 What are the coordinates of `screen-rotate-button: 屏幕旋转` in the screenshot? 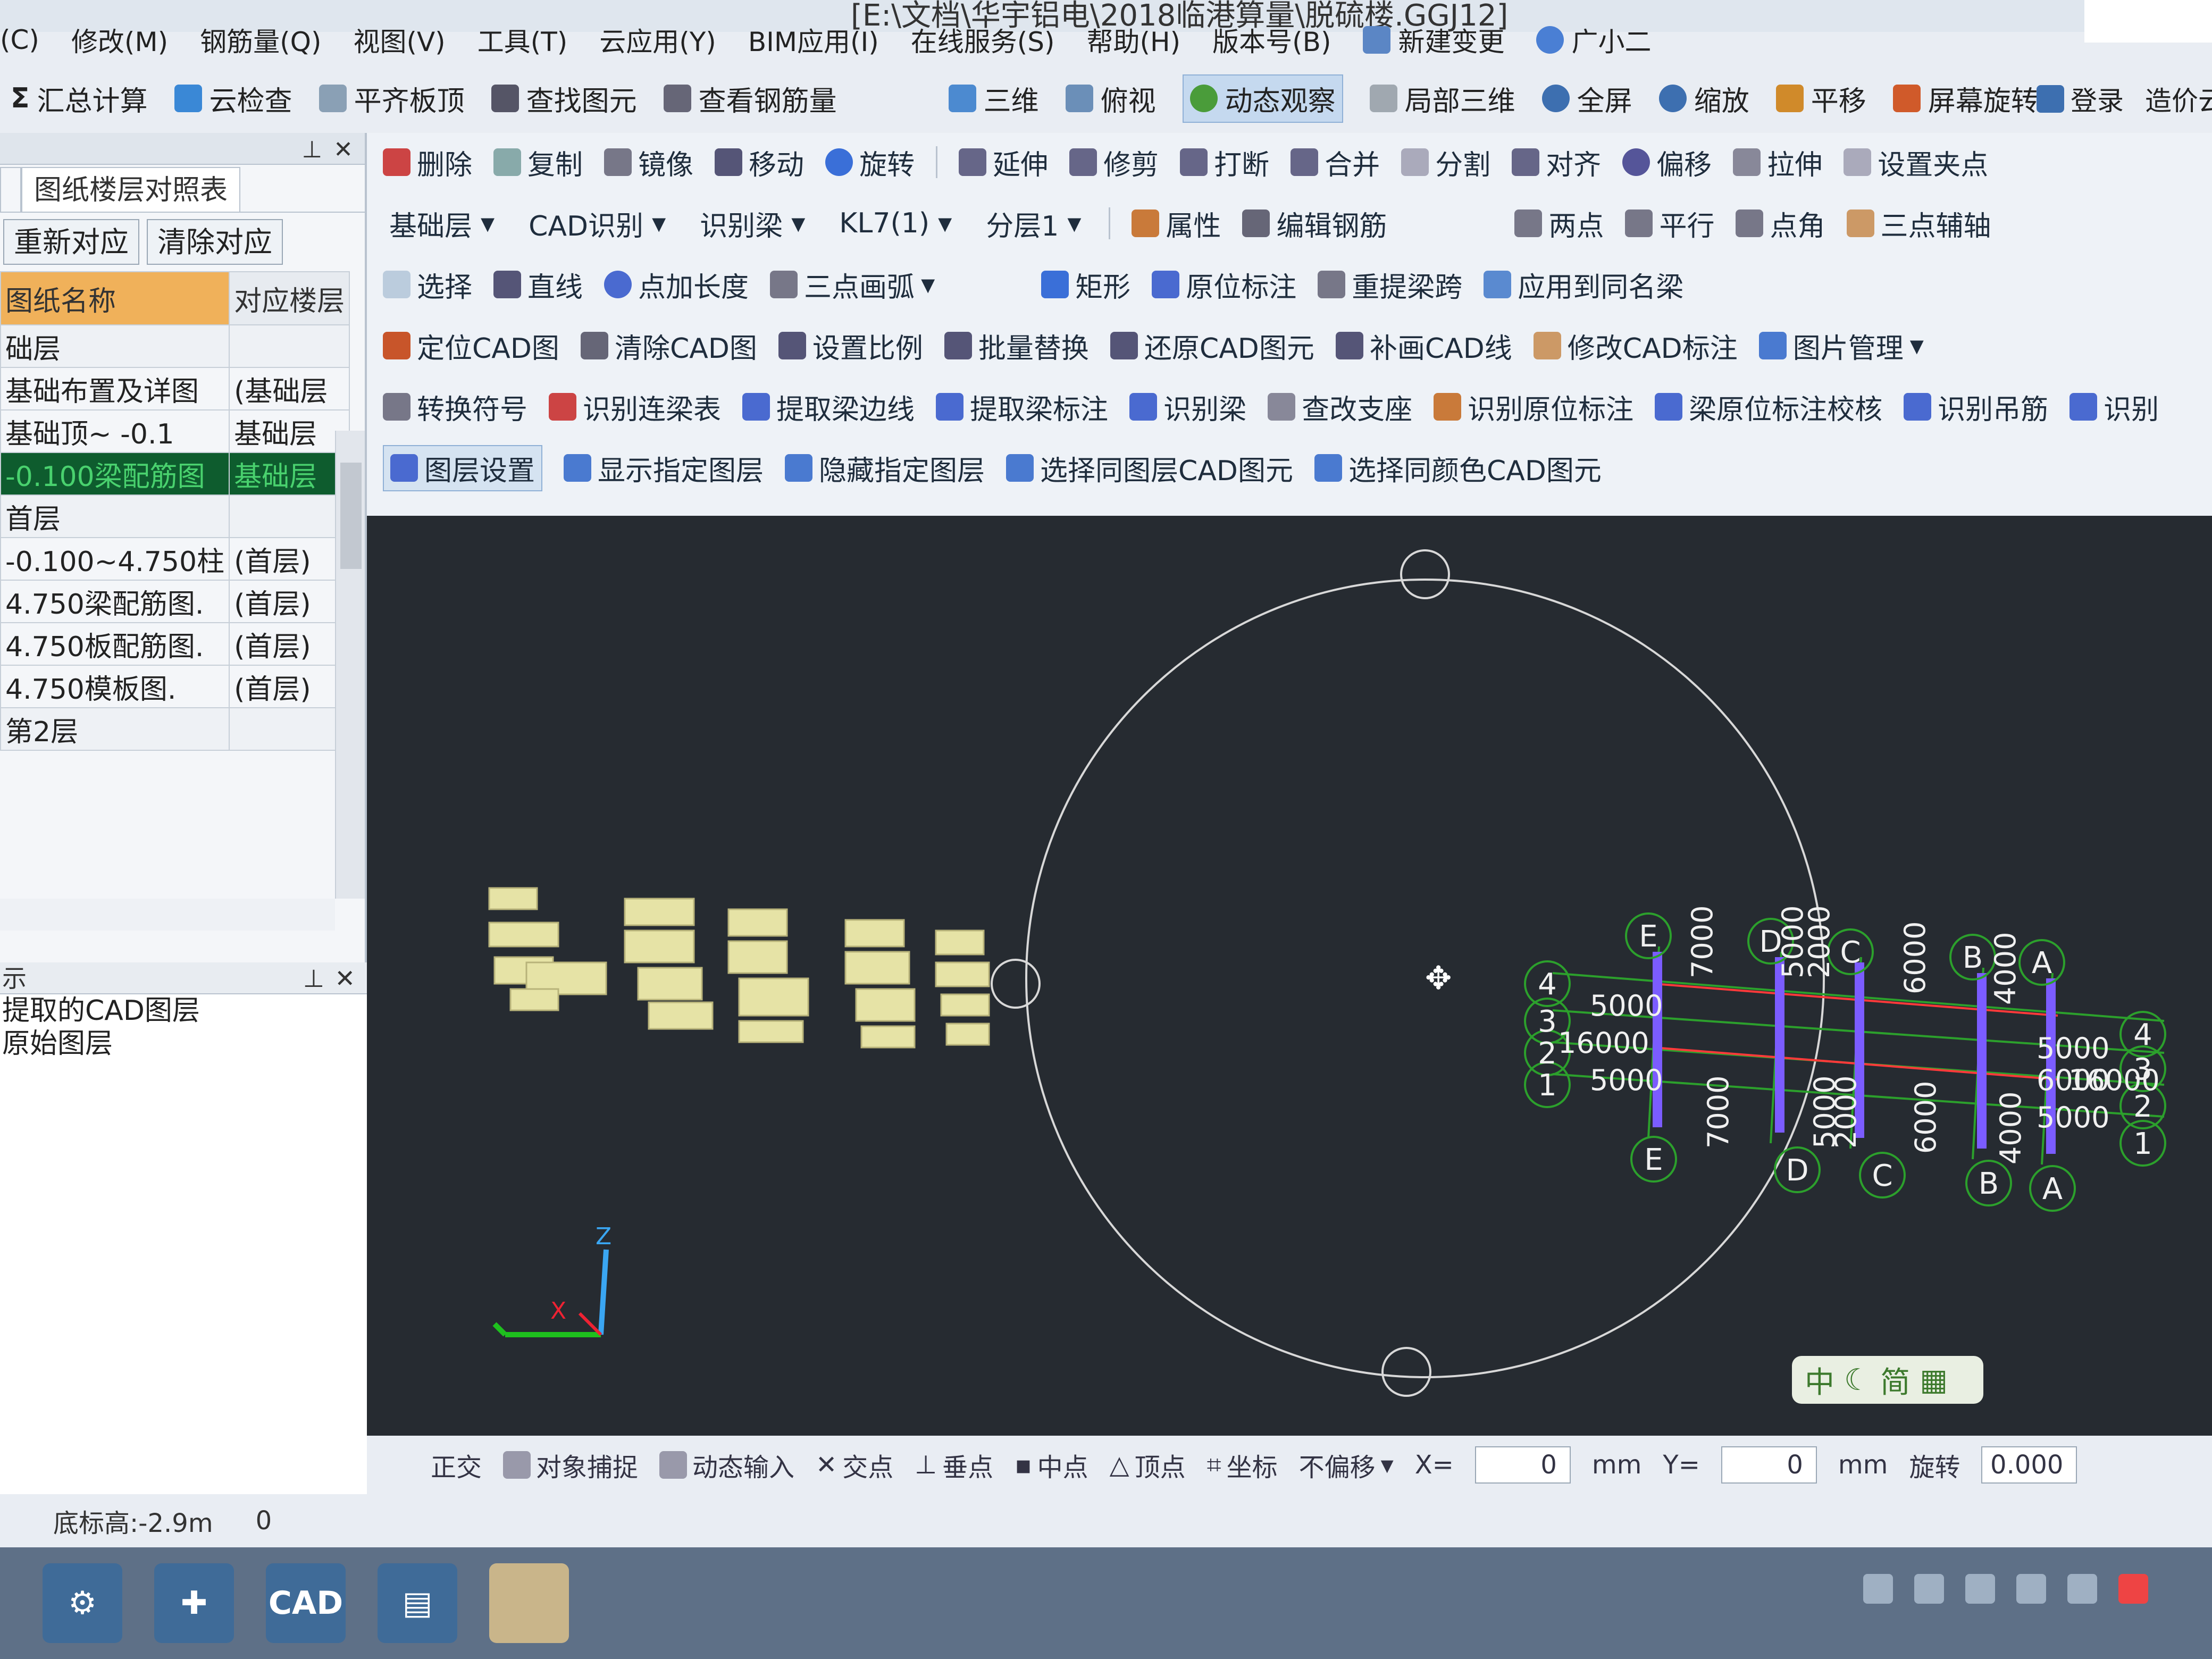 It's located at (1965, 99).